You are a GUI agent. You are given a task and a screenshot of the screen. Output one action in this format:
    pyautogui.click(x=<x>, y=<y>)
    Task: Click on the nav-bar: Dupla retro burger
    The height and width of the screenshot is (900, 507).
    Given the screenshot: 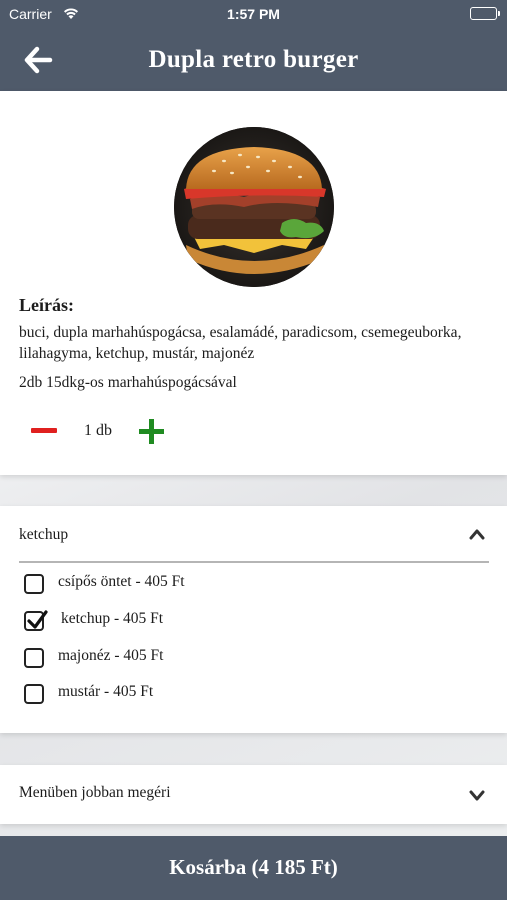 What is the action you would take?
    pyautogui.click(x=253, y=59)
    